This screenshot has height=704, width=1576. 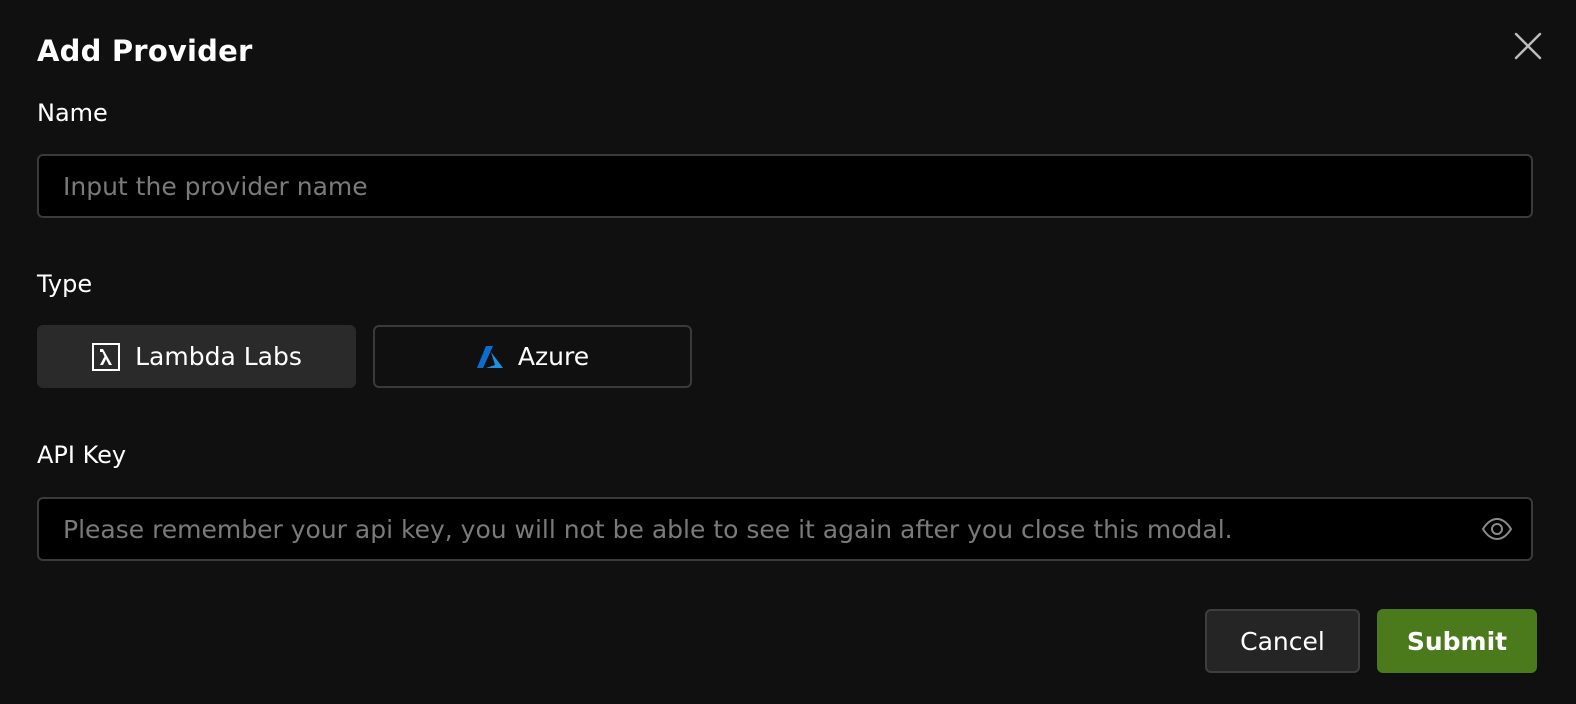 I want to click on api-key-label: API Key, so click(x=82, y=455).